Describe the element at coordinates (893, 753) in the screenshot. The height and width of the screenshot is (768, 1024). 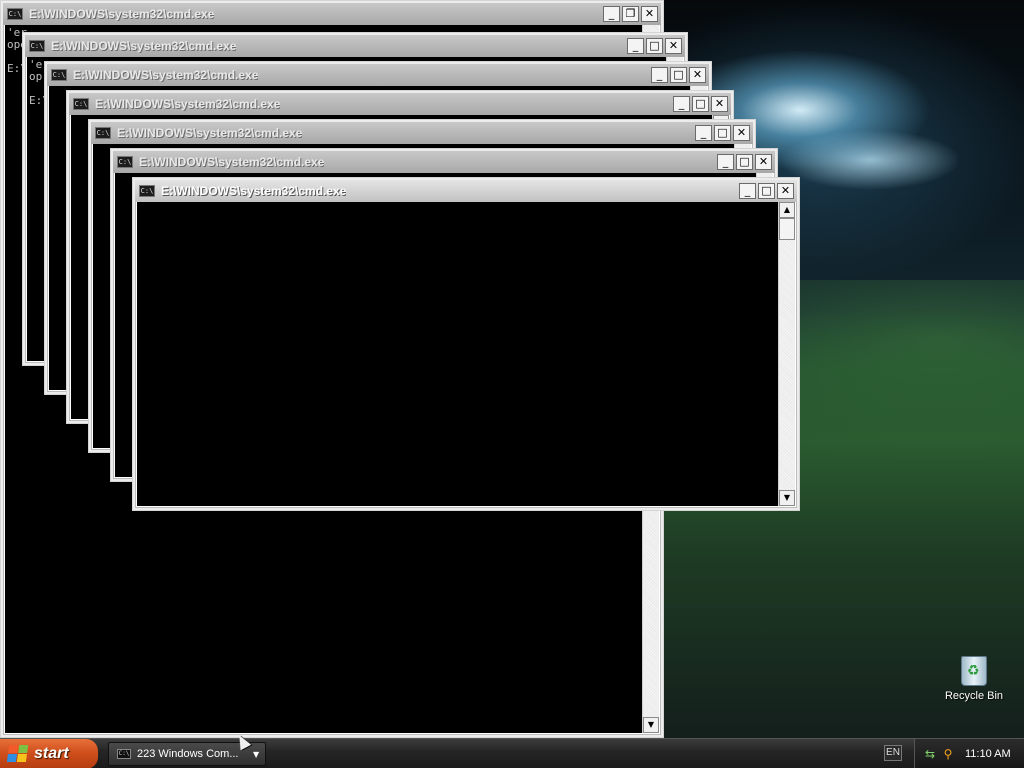
I see `language-indicator: EN` at that location.